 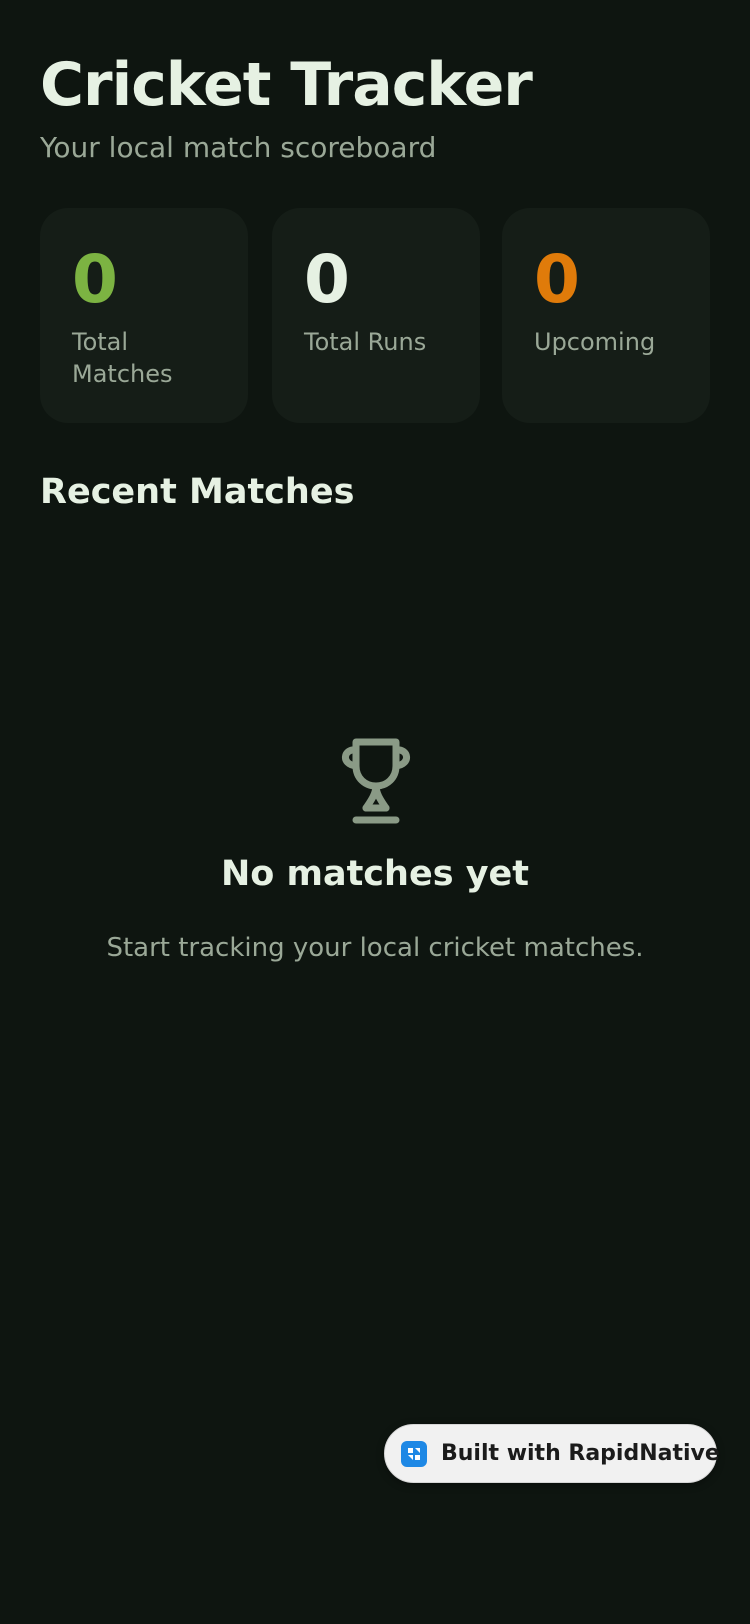 What do you see at coordinates (197, 492) in the screenshot?
I see `recent-matches-heading: Recent Matches` at bounding box center [197, 492].